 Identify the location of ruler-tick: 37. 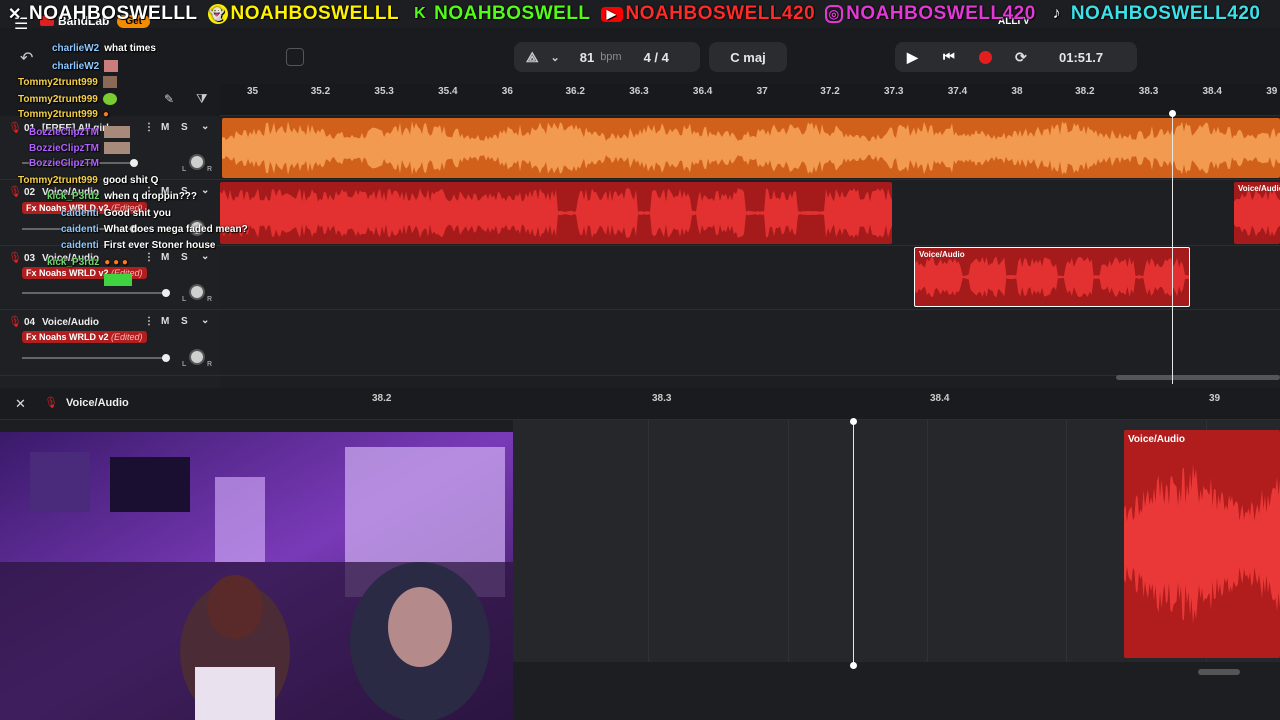
(762, 91).